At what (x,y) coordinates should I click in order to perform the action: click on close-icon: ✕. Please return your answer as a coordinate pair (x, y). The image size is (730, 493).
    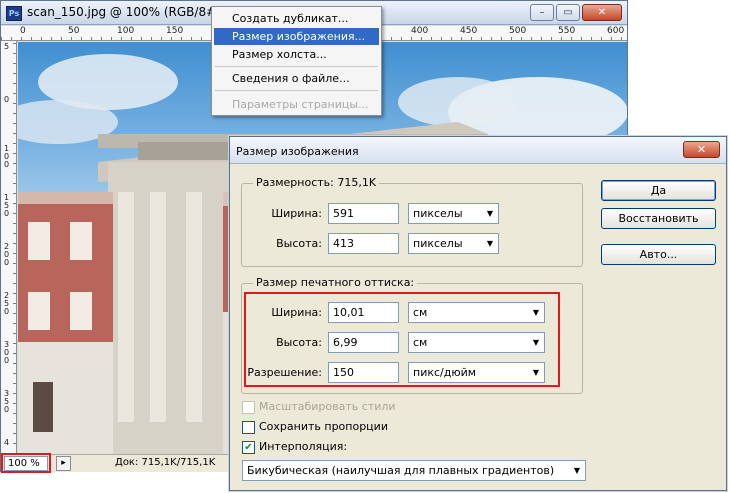
    Looking at the image, I should click on (701, 149).